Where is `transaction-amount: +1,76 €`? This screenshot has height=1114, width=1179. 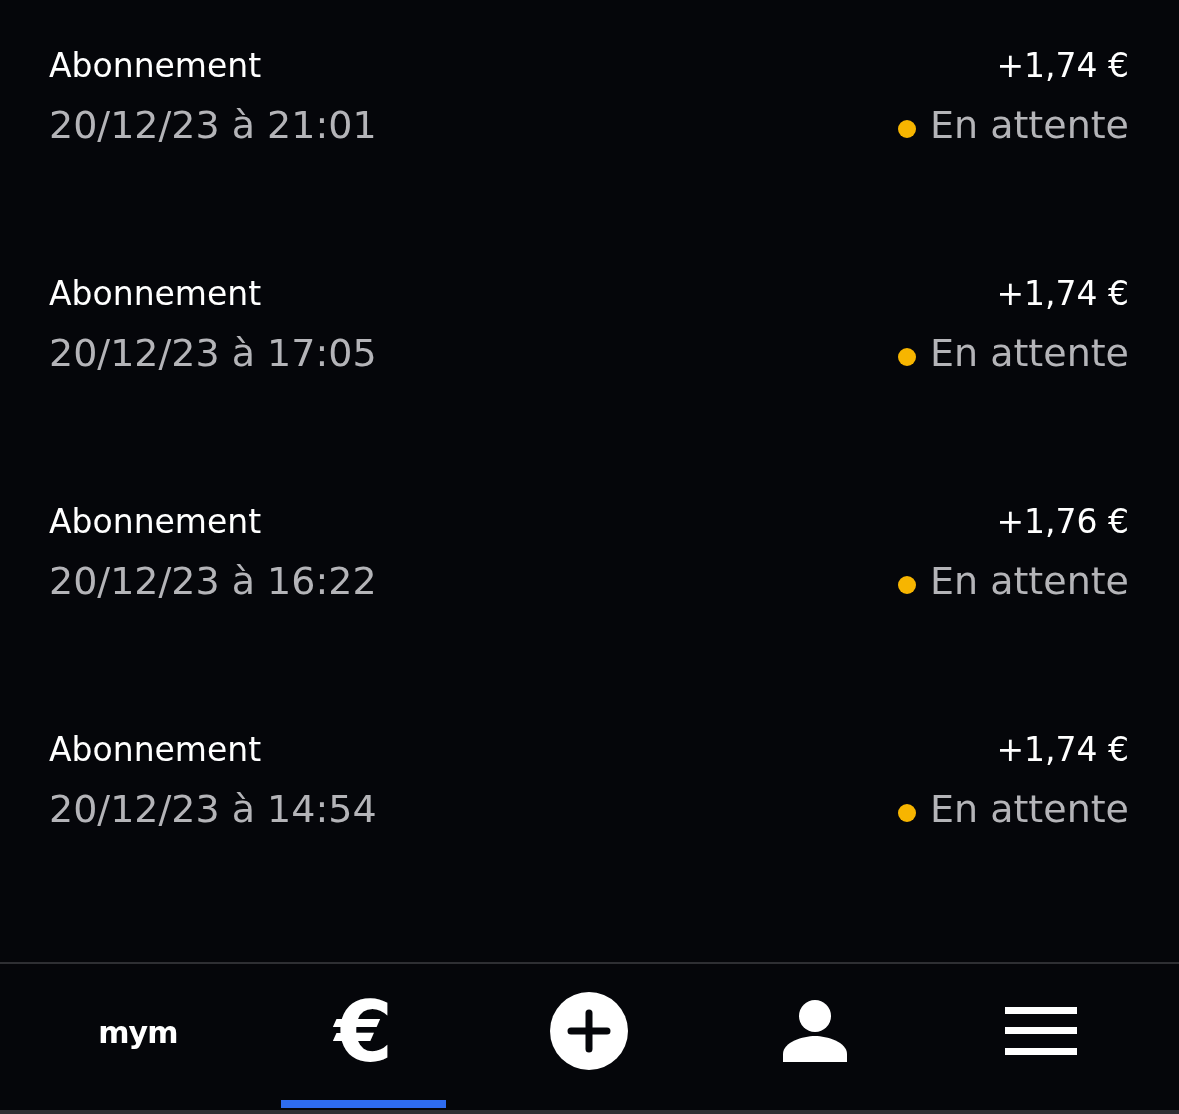 transaction-amount: +1,76 € is located at coordinates (1062, 522).